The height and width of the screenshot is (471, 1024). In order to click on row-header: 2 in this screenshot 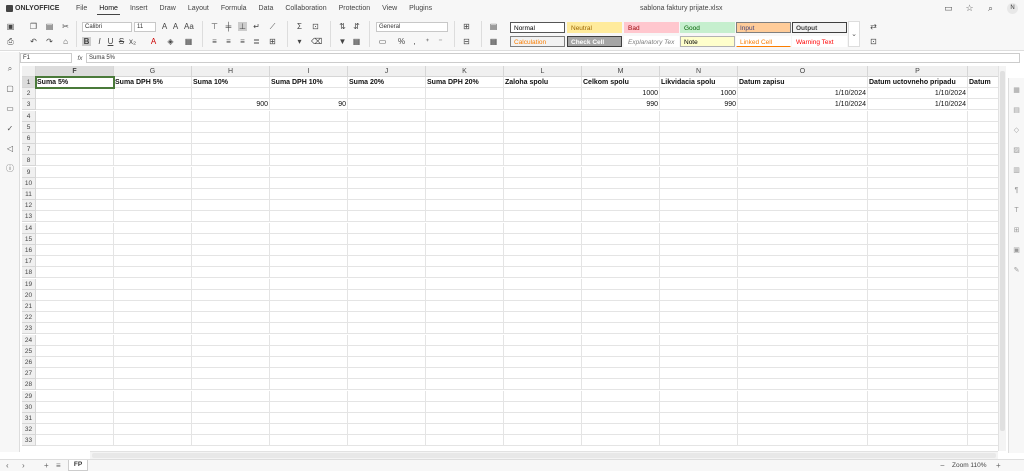, I will do `click(29, 94)`.